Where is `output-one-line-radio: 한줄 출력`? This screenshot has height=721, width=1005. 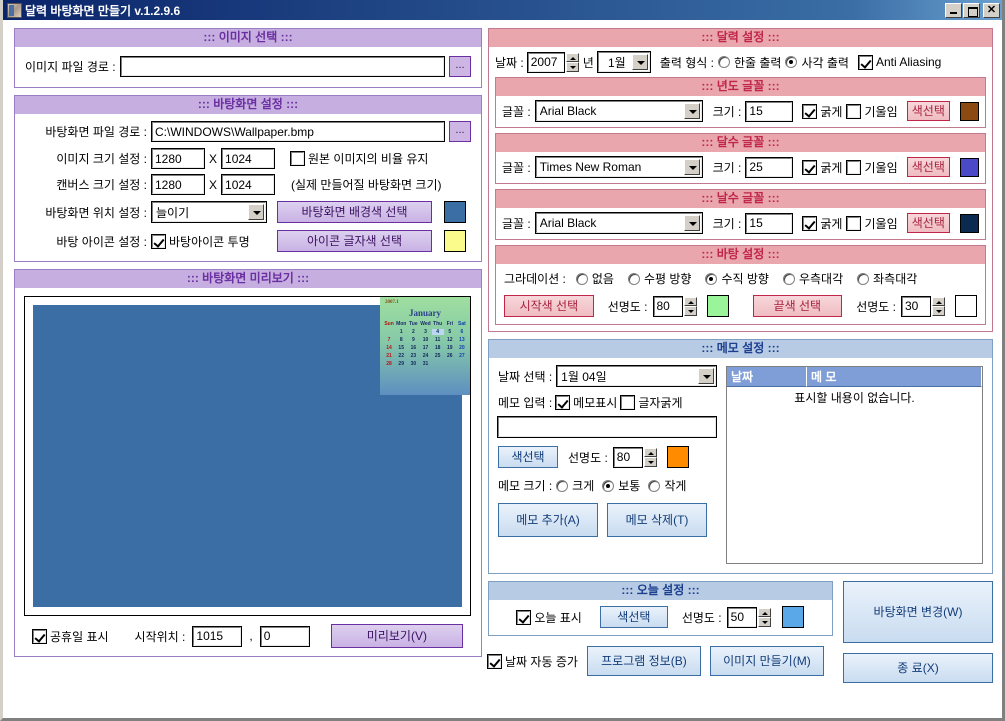 output-one-line-radio: 한줄 출력 is located at coordinates (749, 62).